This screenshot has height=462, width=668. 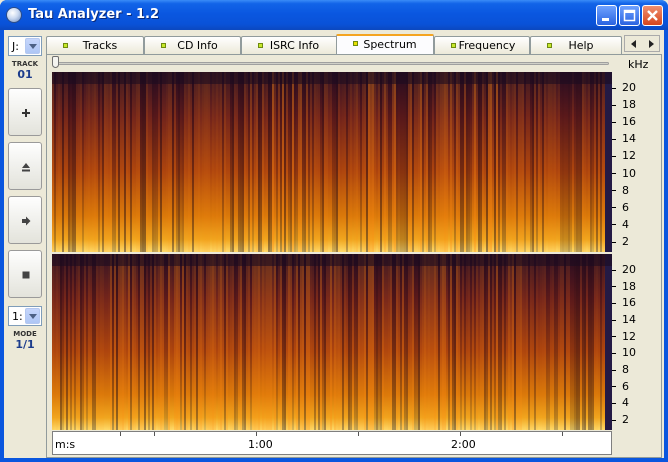 I want to click on mode-select: 1:, so click(x=25, y=316).